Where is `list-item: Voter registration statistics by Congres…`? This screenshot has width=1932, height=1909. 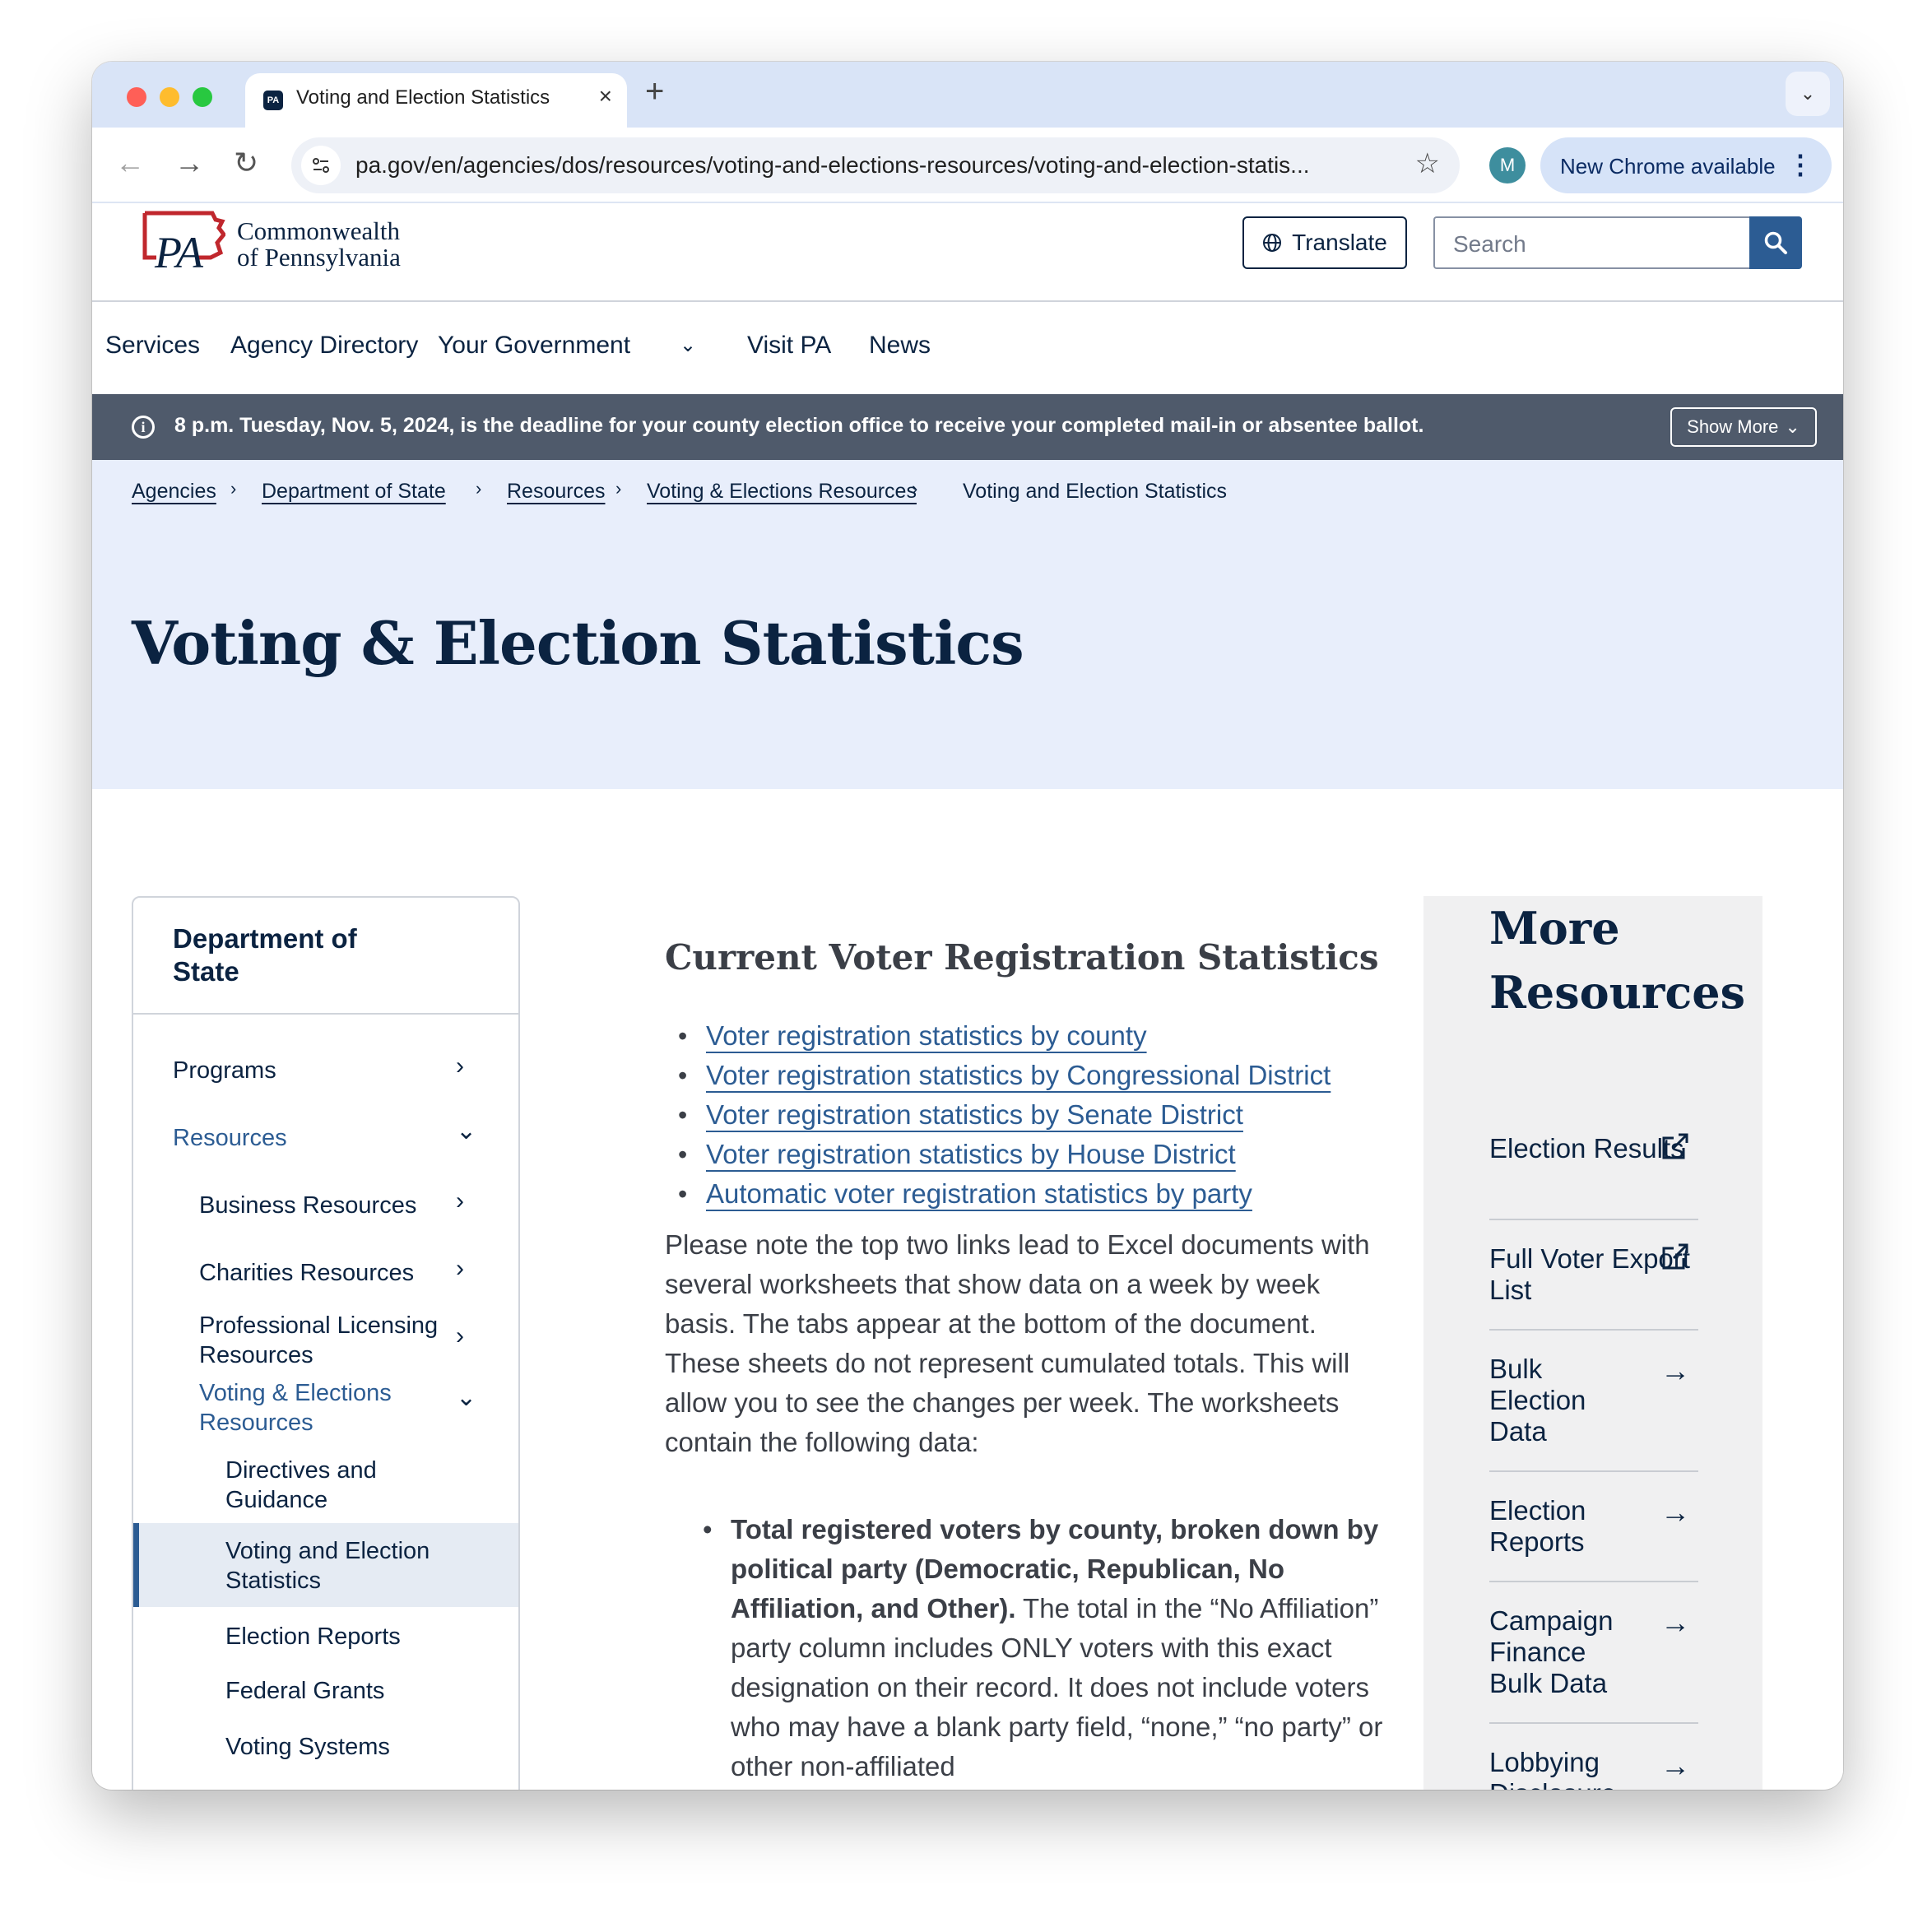
list-item: Voter registration statistics by Congres… is located at coordinates (1046, 1078).